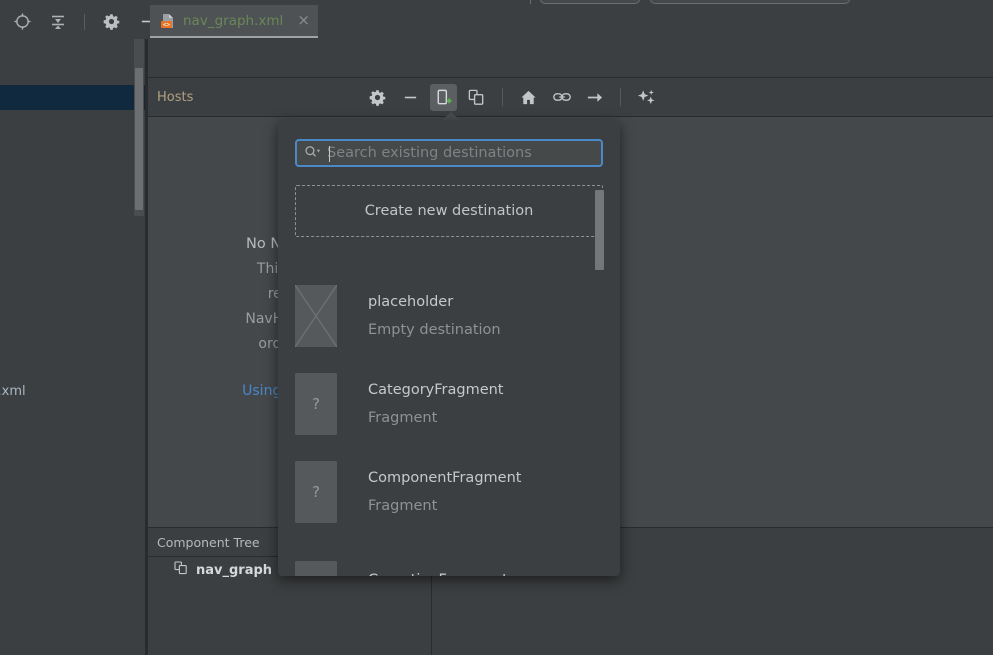  What do you see at coordinates (316, 568) in the screenshot?
I see `plain-thumbnail-icon` at bounding box center [316, 568].